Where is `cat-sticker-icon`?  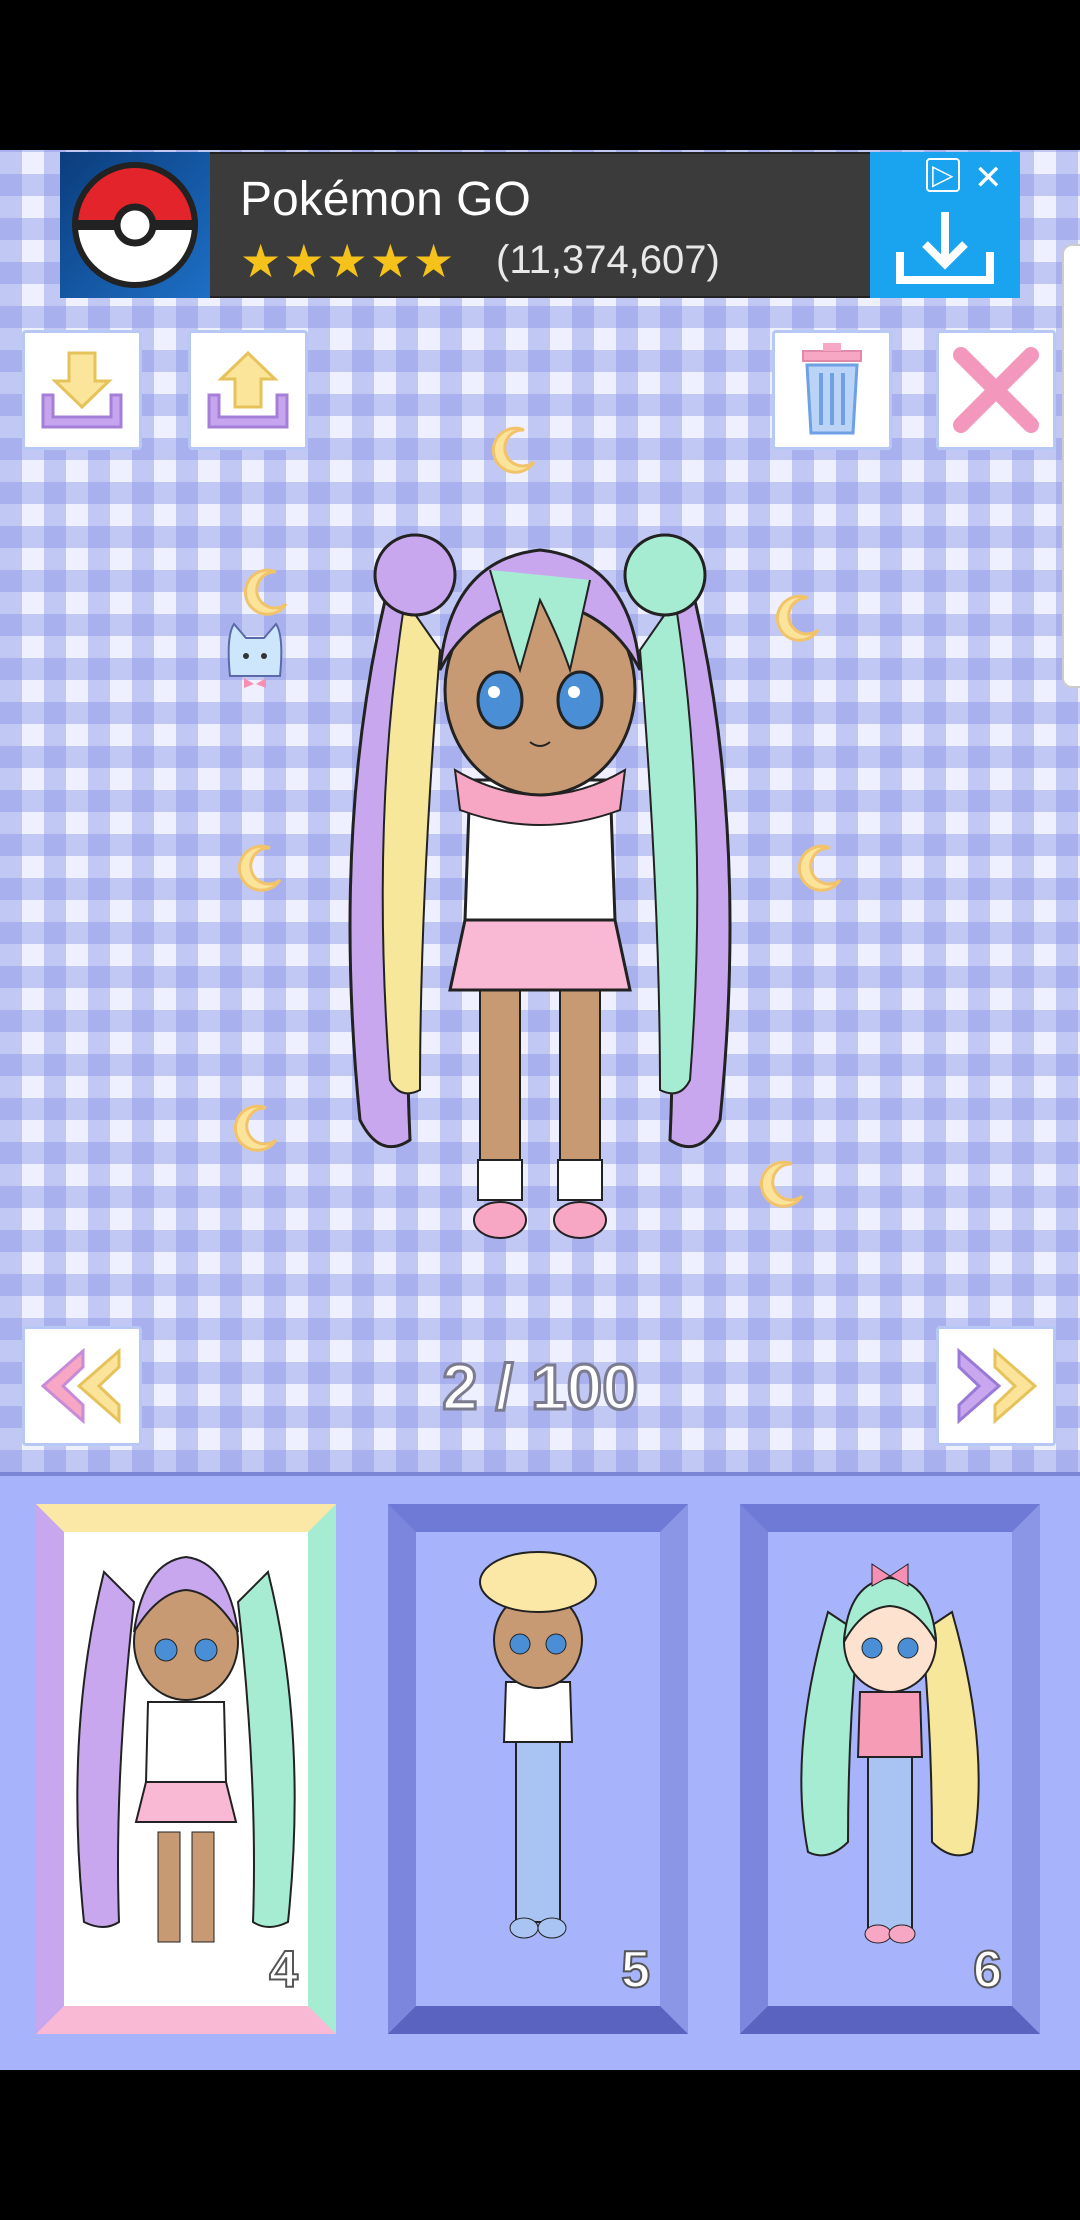 cat-sticker-icon is located at coordinates (255, 655).